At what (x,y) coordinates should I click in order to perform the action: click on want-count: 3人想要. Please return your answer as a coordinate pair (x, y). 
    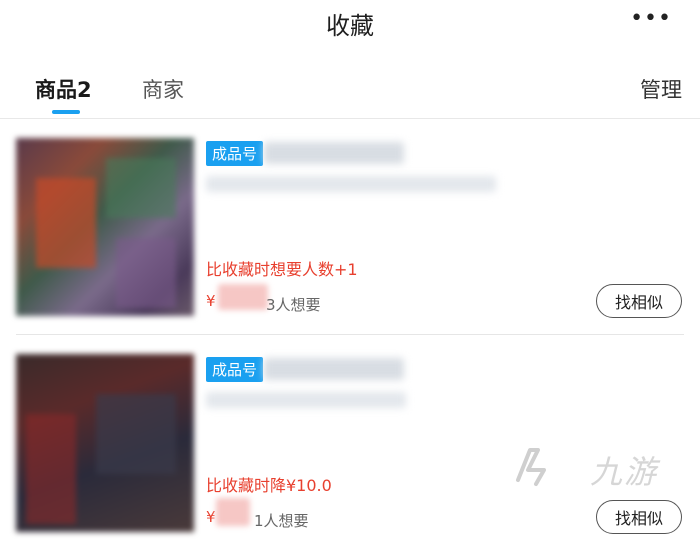
    Looking at the image, I should click on (293, 305).